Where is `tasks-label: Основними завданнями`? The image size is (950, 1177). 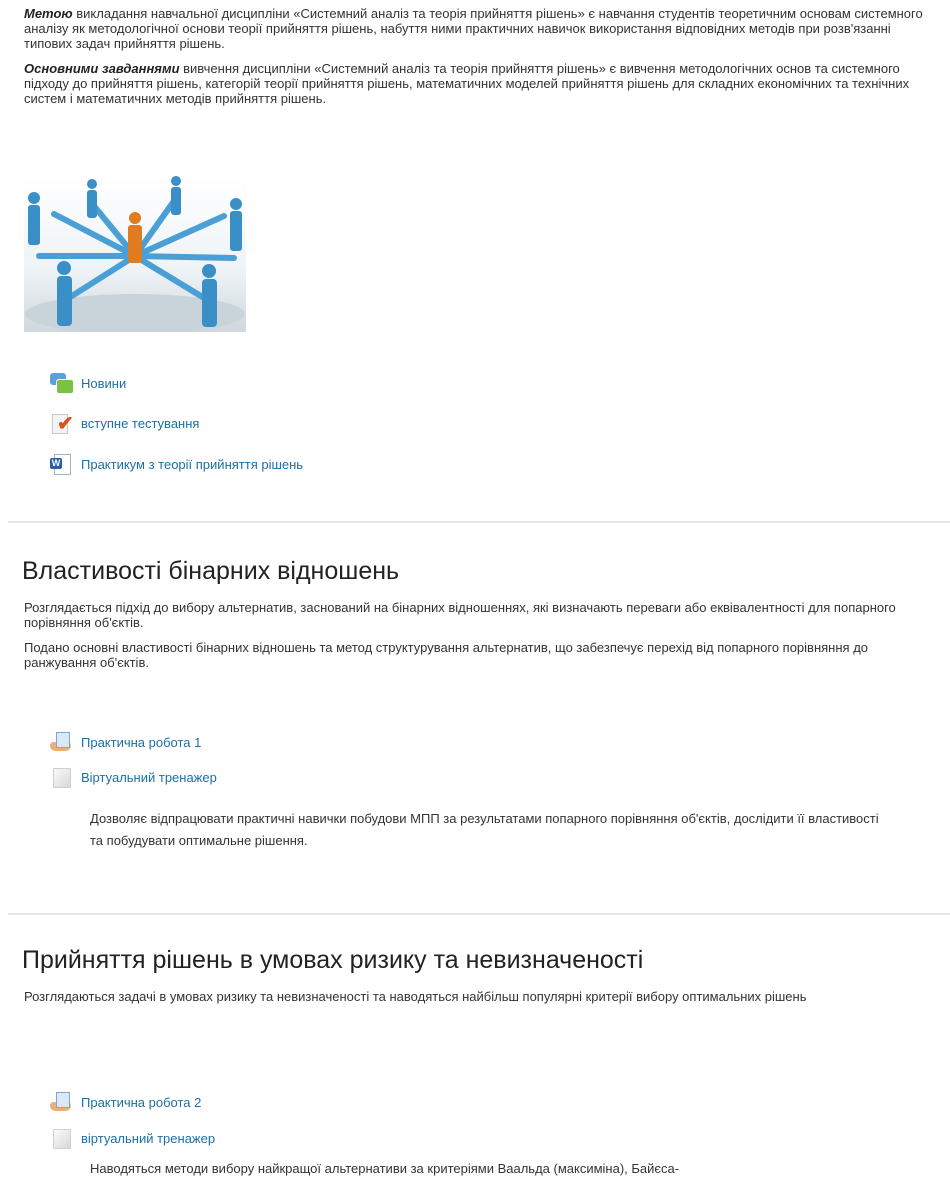 tasks-label: Основними завданнями is located at coordinates (102, 68).